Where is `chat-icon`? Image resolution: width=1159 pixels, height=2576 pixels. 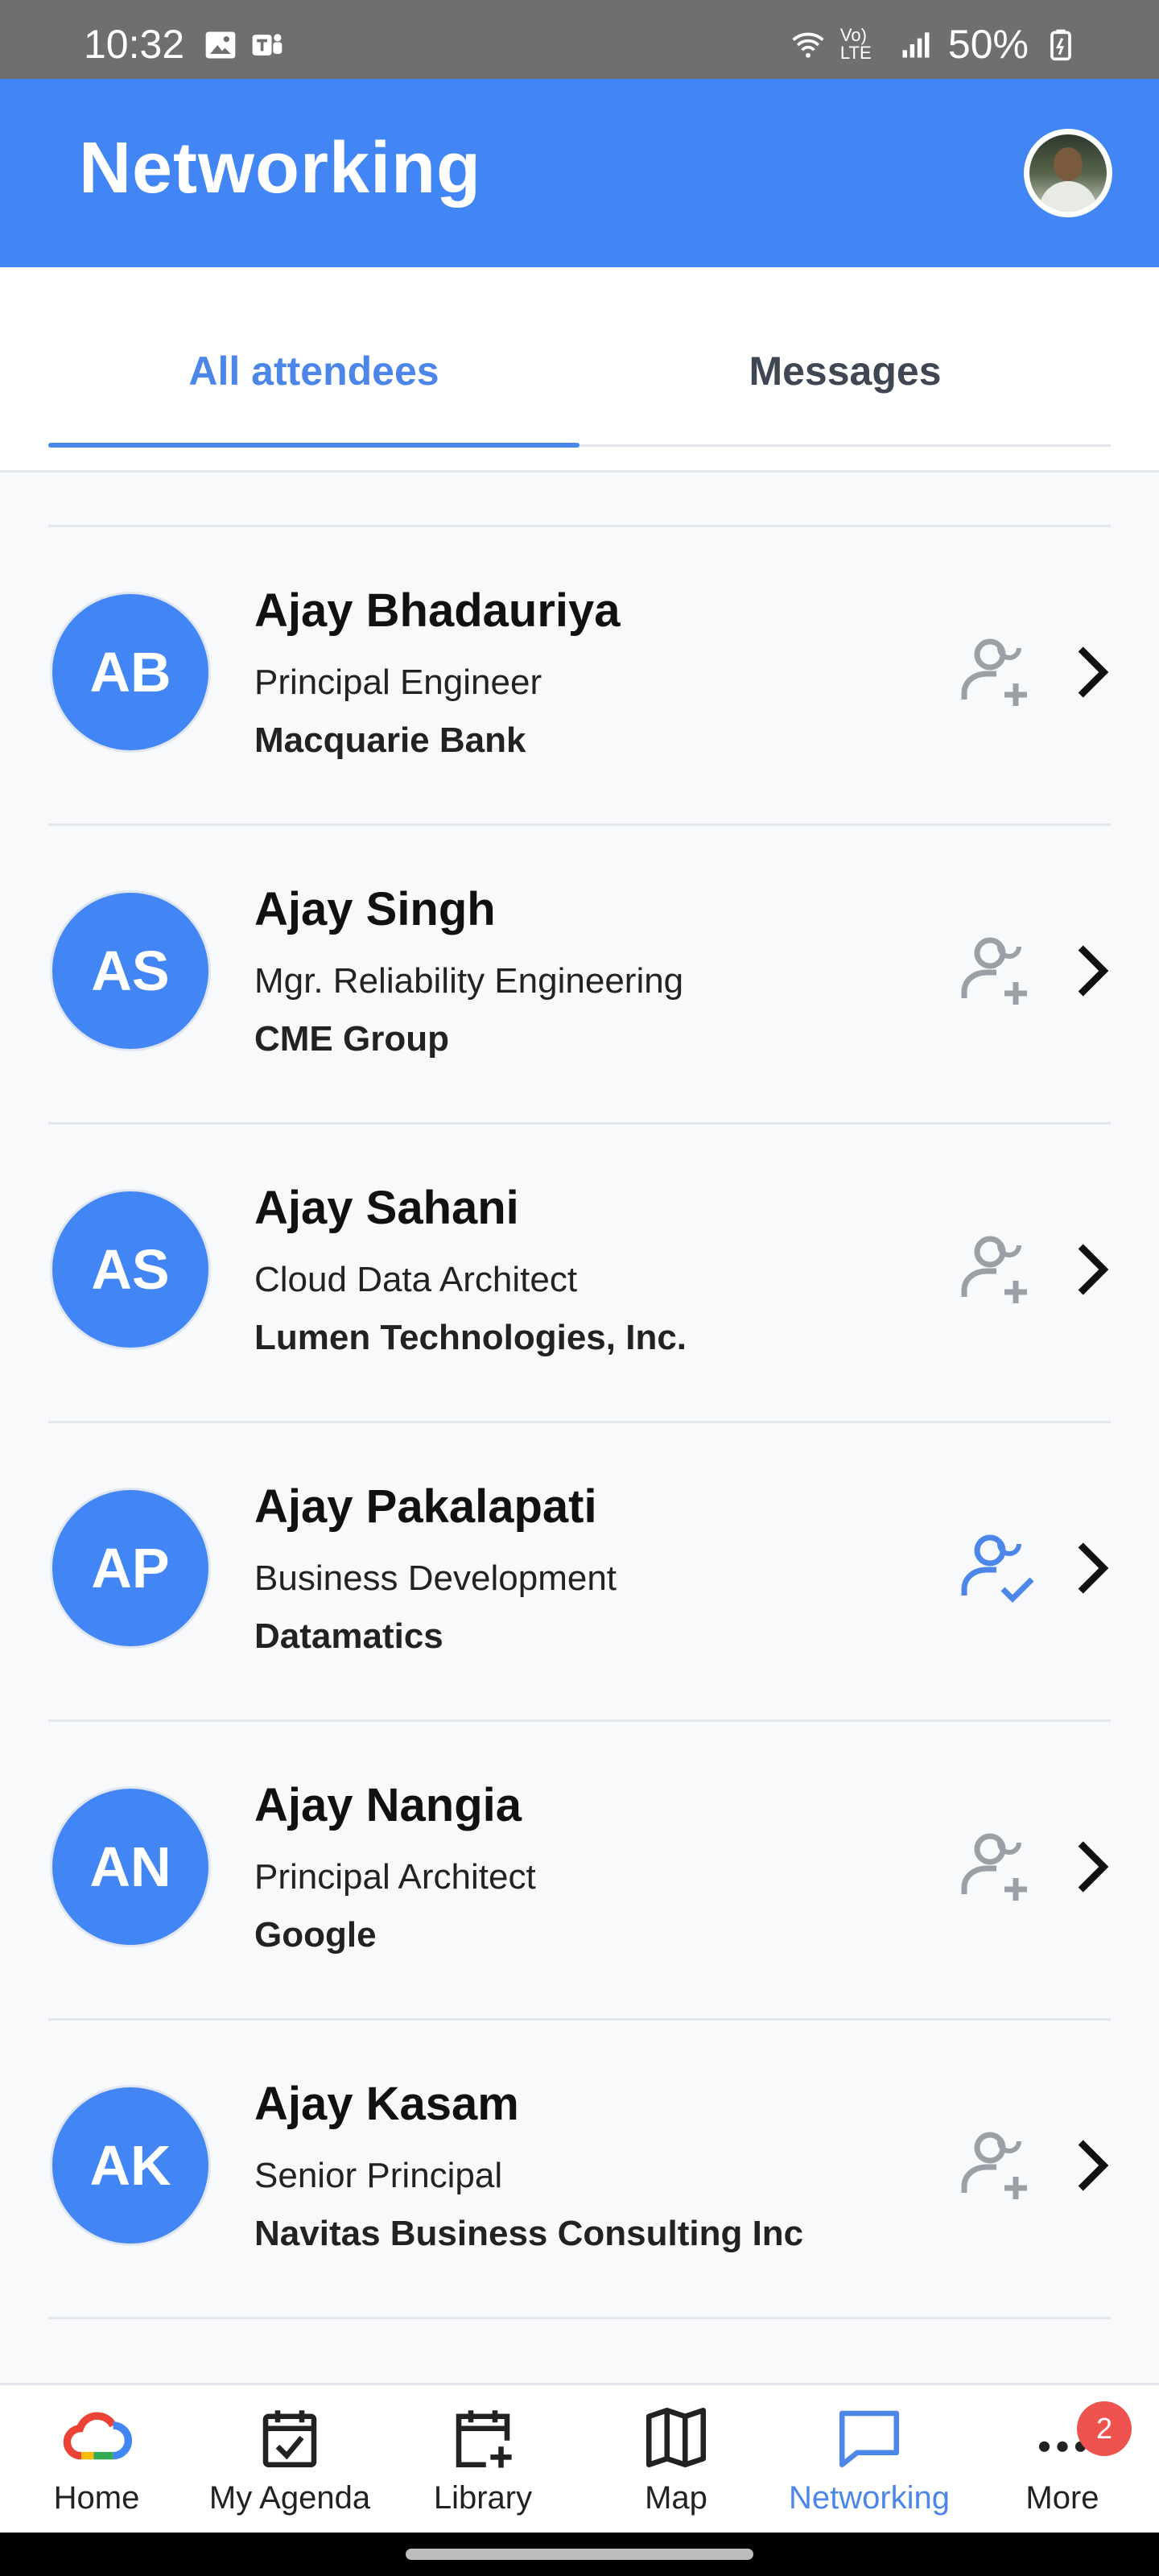 chat-icon is located at coordinates (869, 2439).